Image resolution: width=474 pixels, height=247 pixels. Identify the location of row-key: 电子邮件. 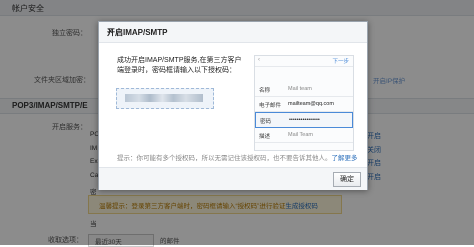
(270, 106).